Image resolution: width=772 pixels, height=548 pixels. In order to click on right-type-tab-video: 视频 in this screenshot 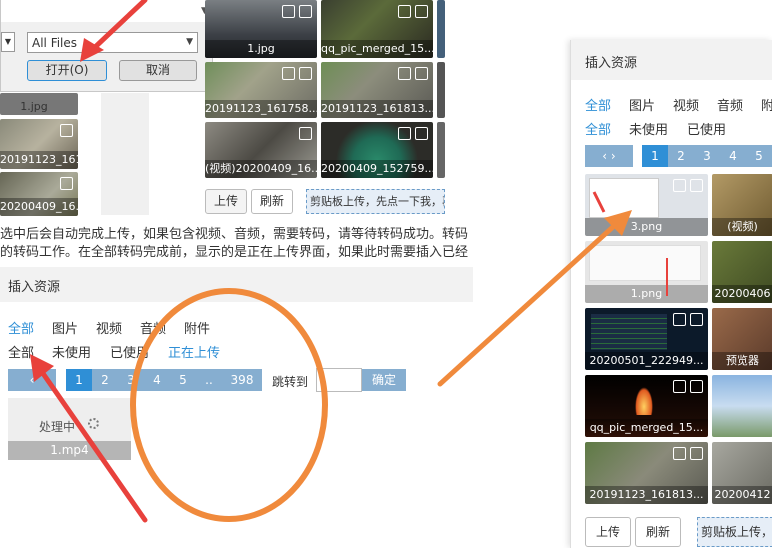, I will do `click(686, 104)`.